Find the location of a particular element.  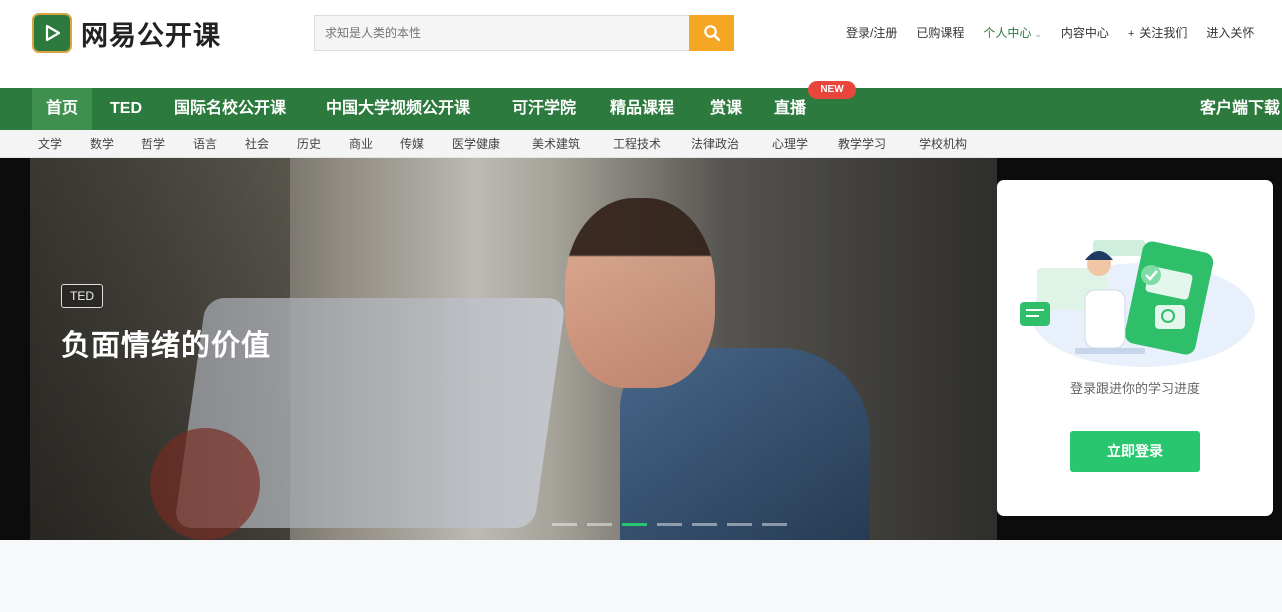

search-bar is located at coordinates (524, 33).